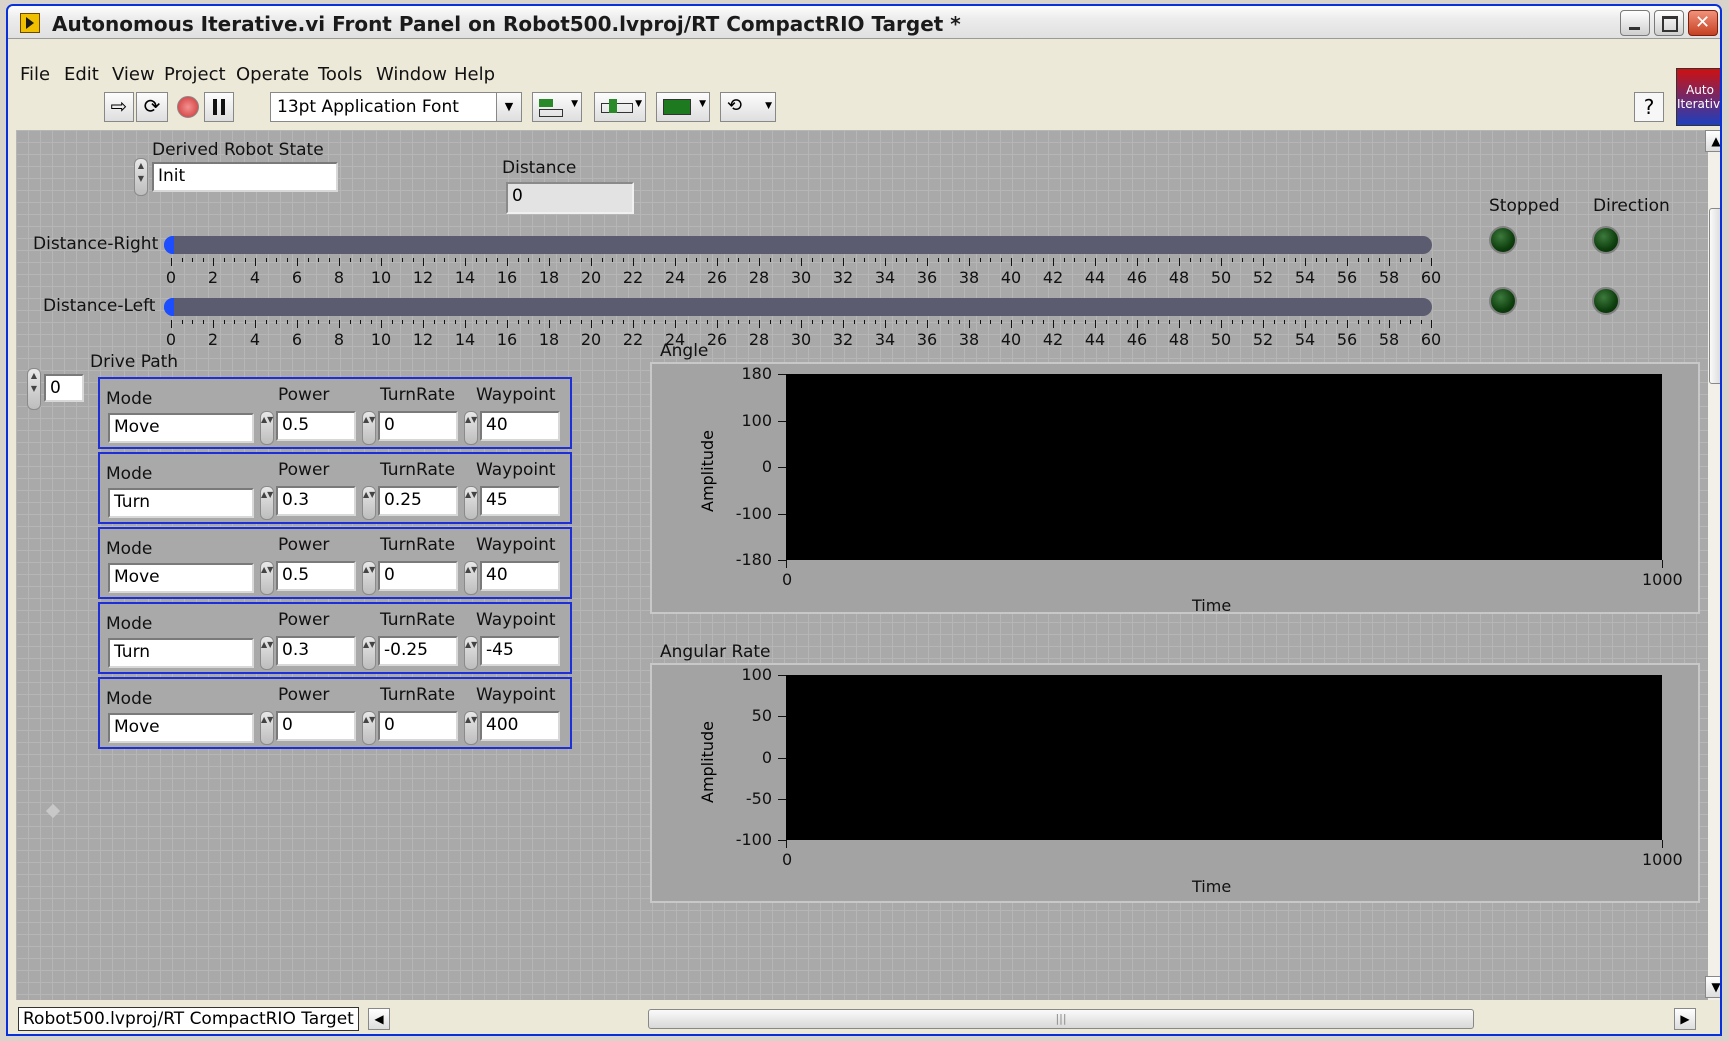  What do you see at coordinates (520, 651) in the screenshot?
I see `waypoint-field: -45` at bounding box center [520, 651].